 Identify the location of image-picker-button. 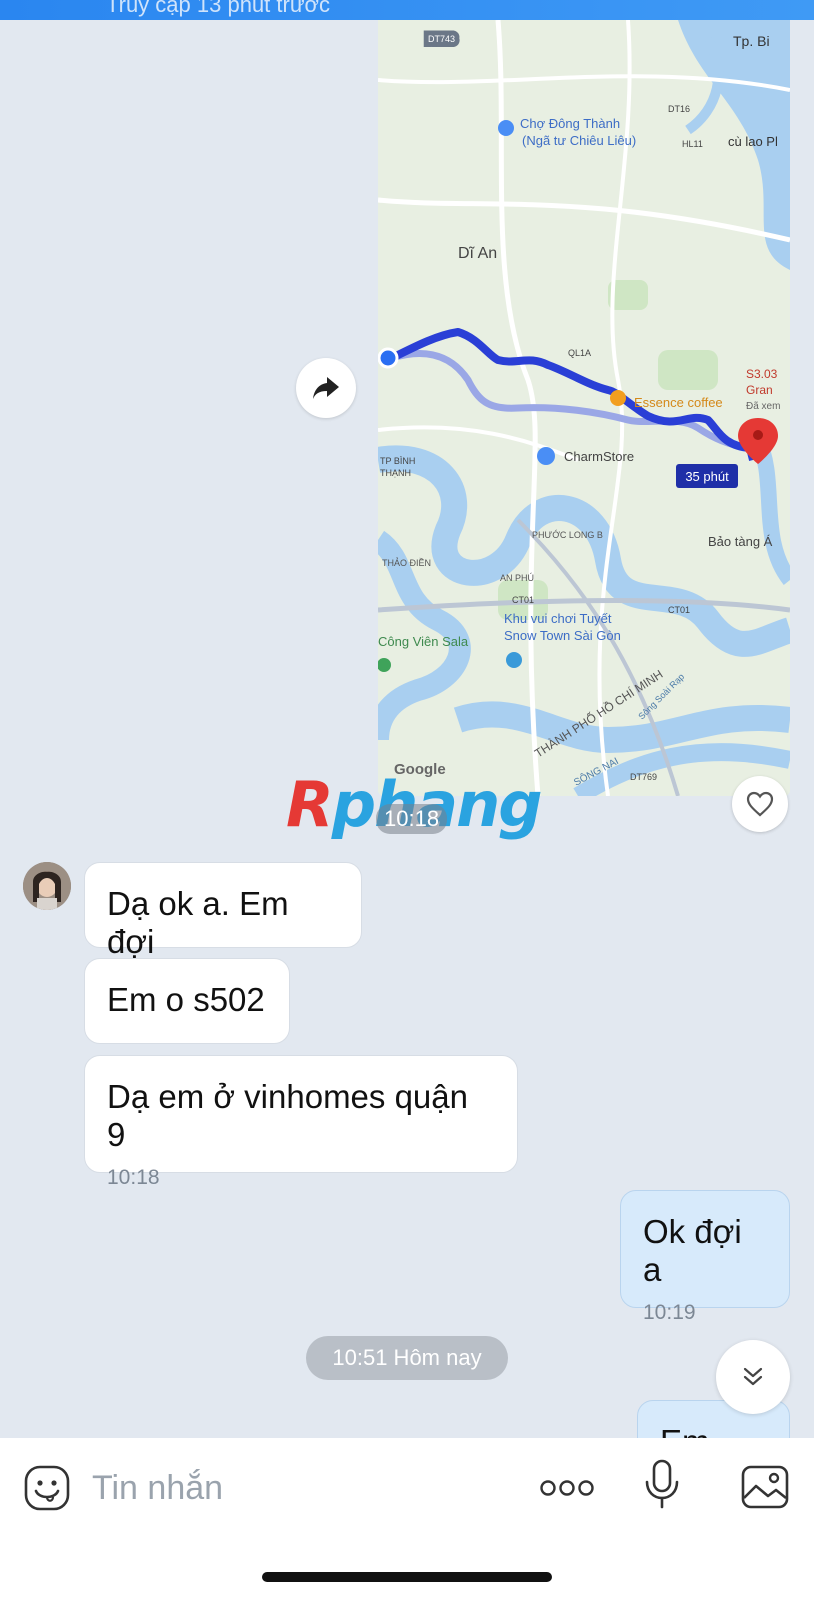
(765, 1489).